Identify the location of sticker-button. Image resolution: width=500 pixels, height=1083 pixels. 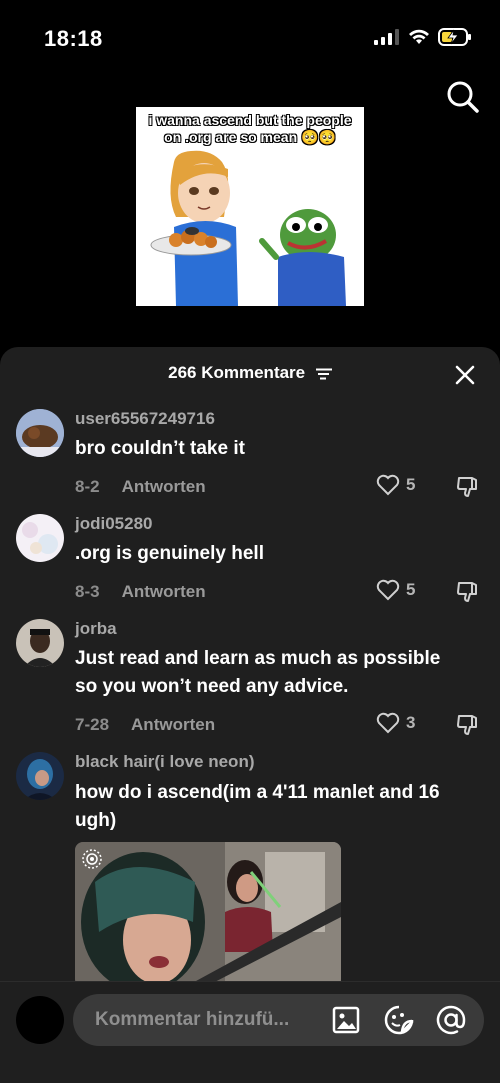
(399, 1020).